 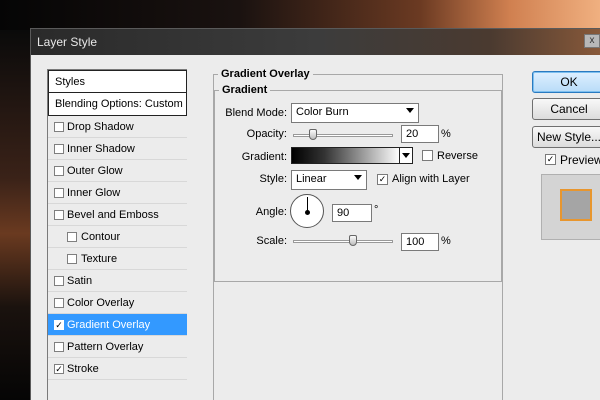 What do you see at coordinates (343, 213) in the screenshot?
I see `angle-value: 90` at bounding box center [343, 213].